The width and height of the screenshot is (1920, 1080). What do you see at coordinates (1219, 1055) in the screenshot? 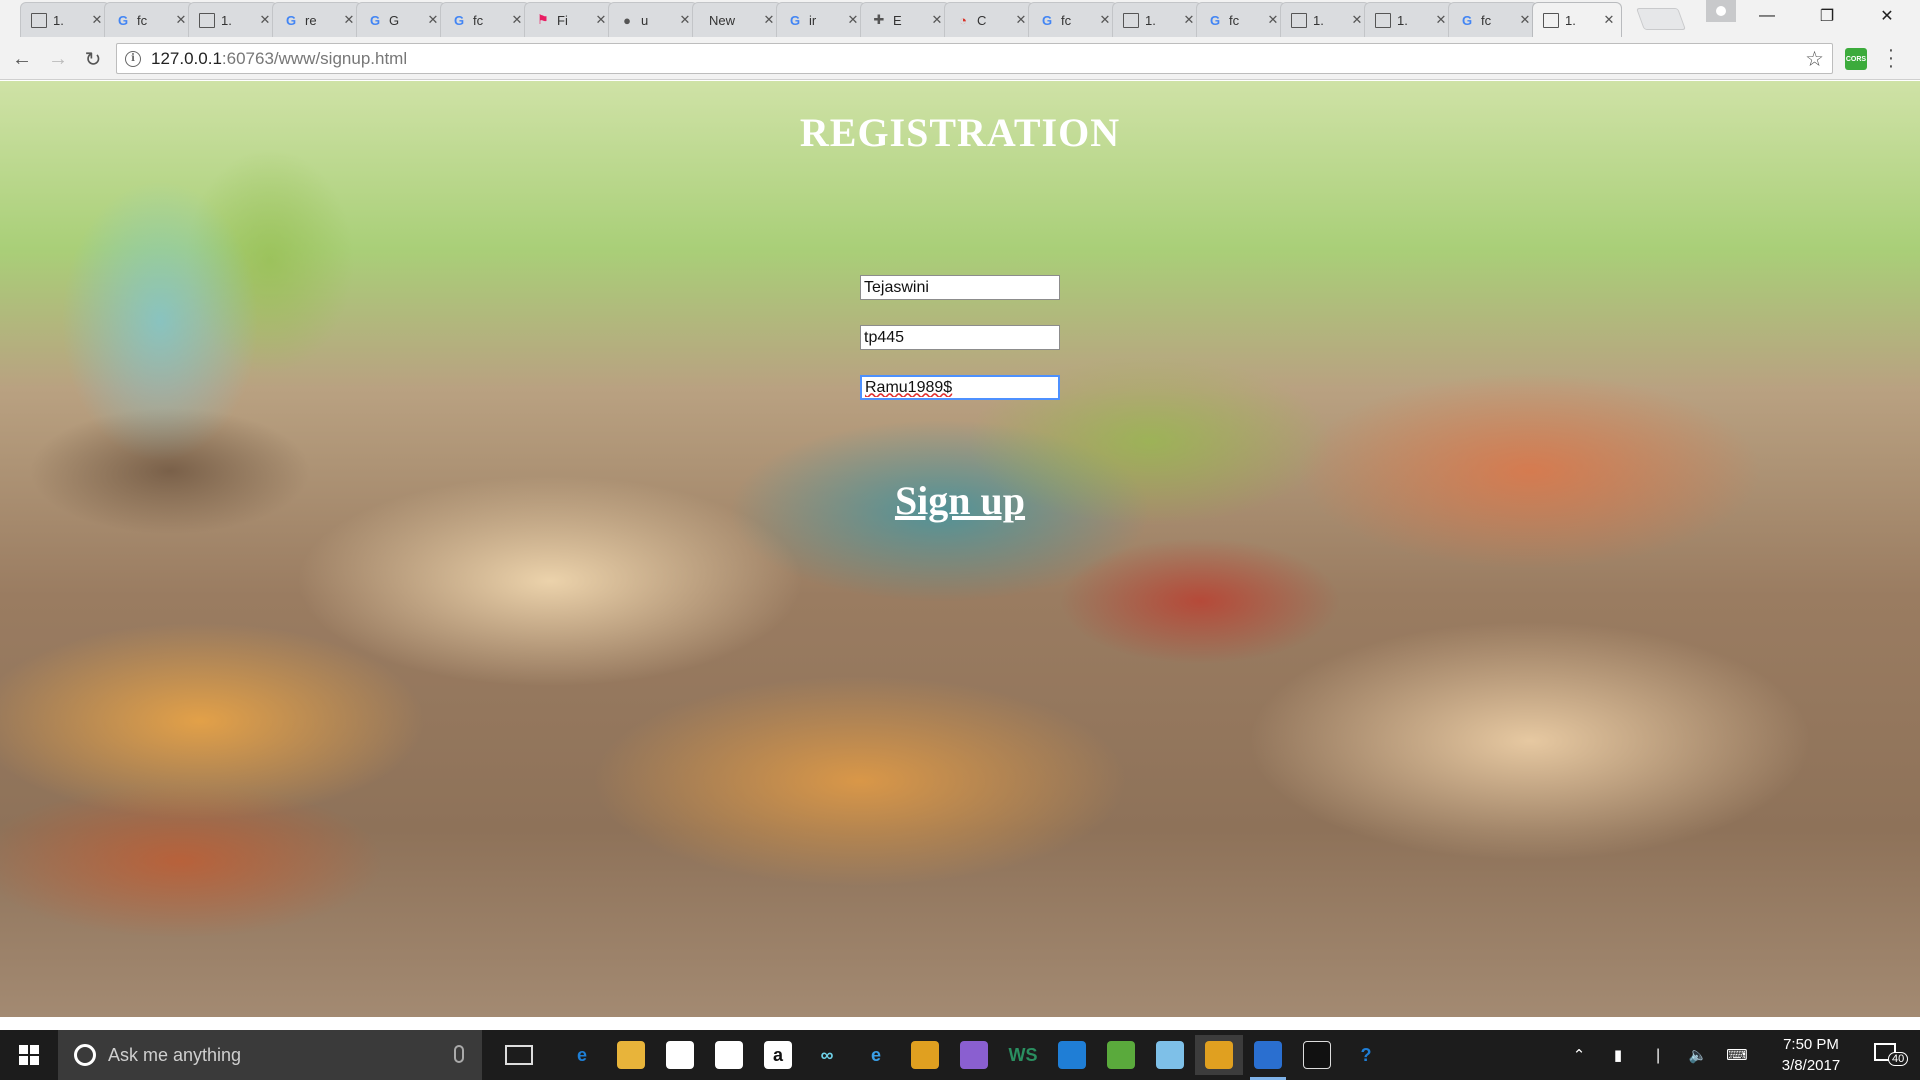
I see `chrome-active-icon` at bounding box center [1219, 1055].